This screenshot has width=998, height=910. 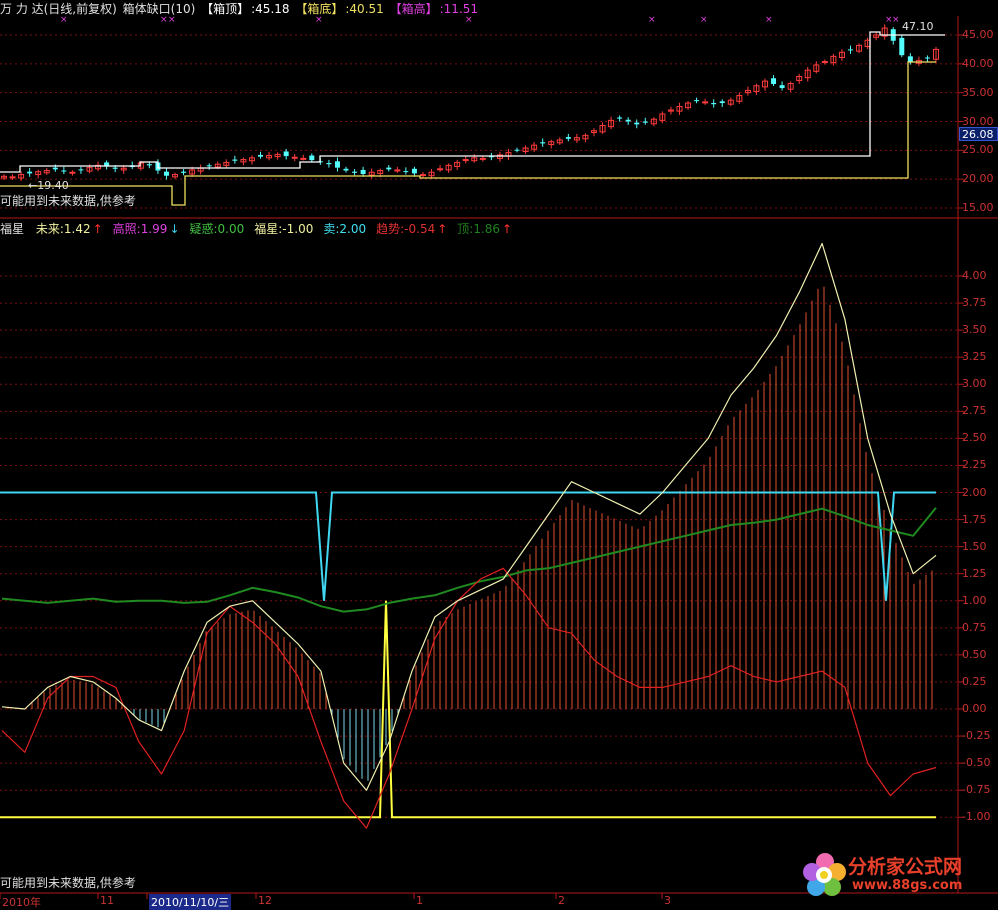 I want to click on date-label: 2010年, so click(x=21, y=902).